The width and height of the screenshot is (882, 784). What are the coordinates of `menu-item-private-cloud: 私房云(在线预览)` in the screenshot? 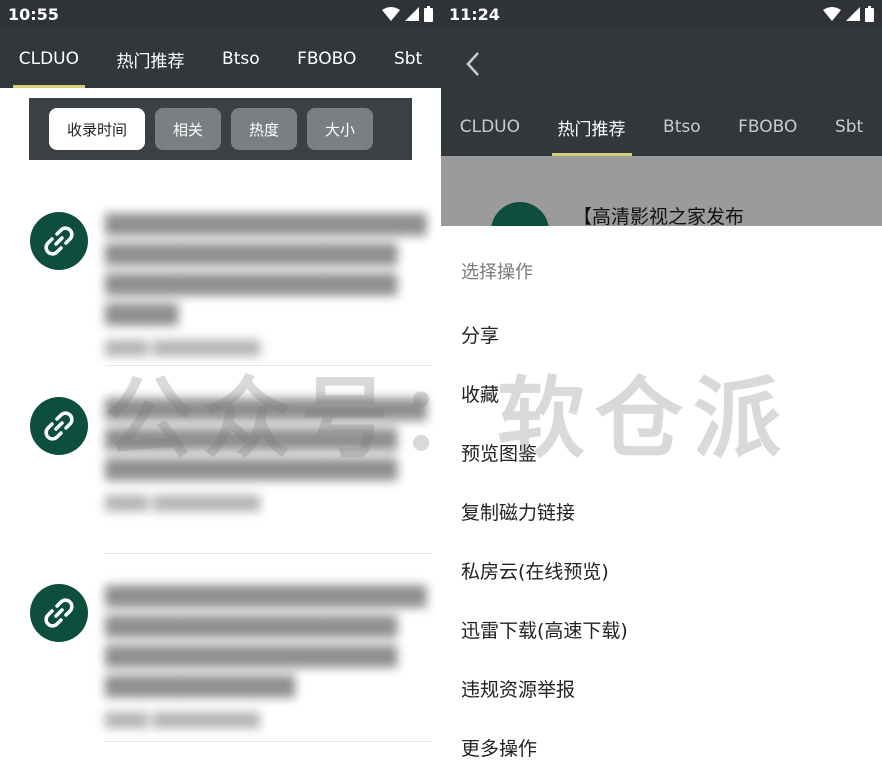 It's located at (535, 570).